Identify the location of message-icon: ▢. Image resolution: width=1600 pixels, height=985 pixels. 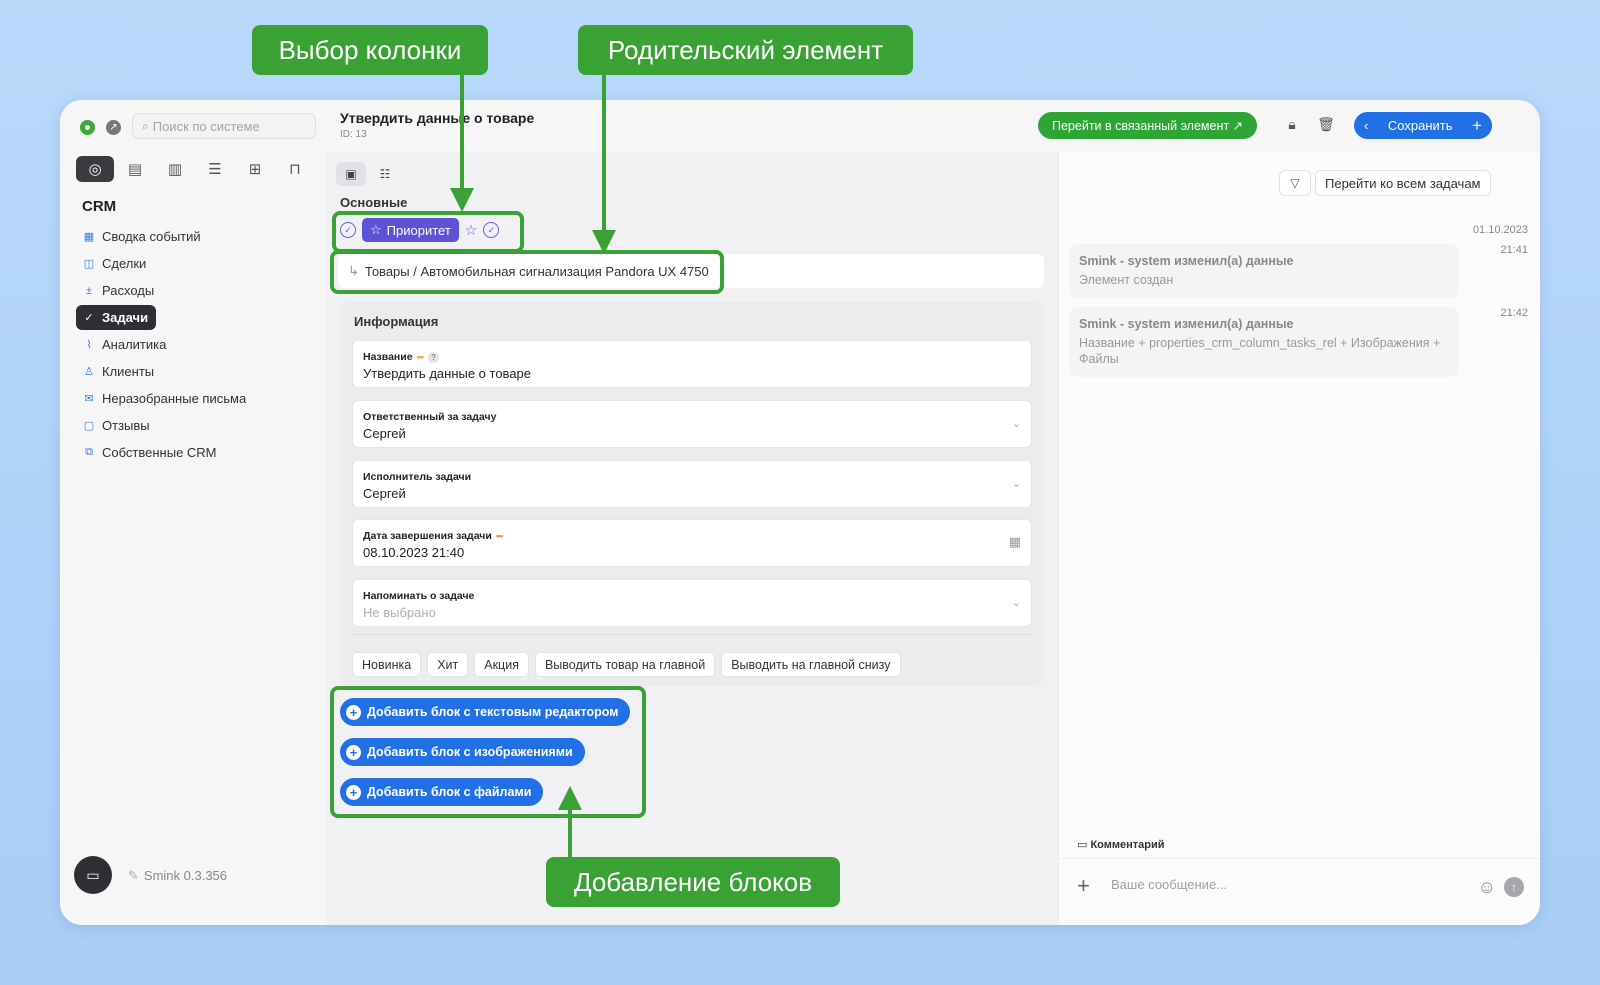
(89, 426).